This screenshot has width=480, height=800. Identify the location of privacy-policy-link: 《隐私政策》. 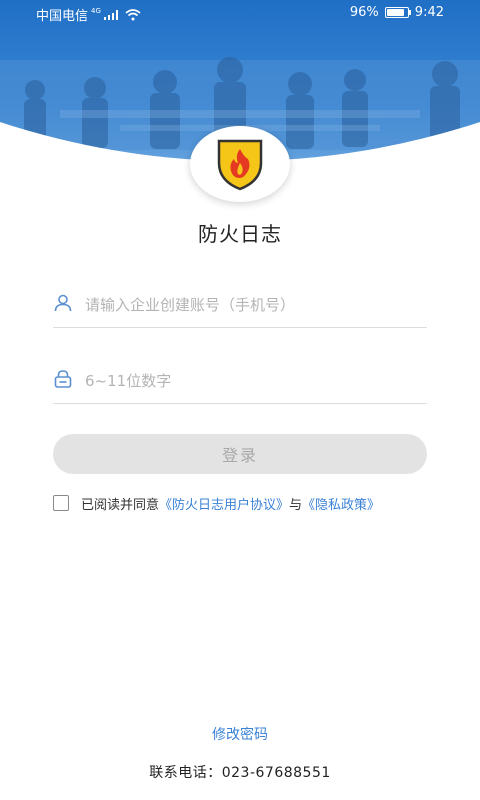
(341, 503).